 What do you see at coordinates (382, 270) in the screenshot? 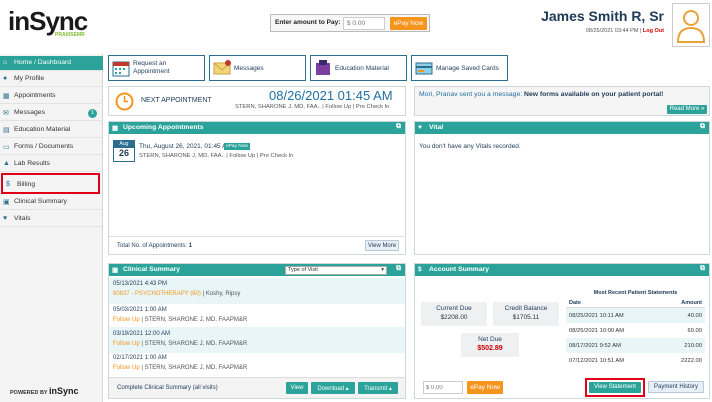
I see `chevron-down-icon: ▾` at bounding box center [382, 270].